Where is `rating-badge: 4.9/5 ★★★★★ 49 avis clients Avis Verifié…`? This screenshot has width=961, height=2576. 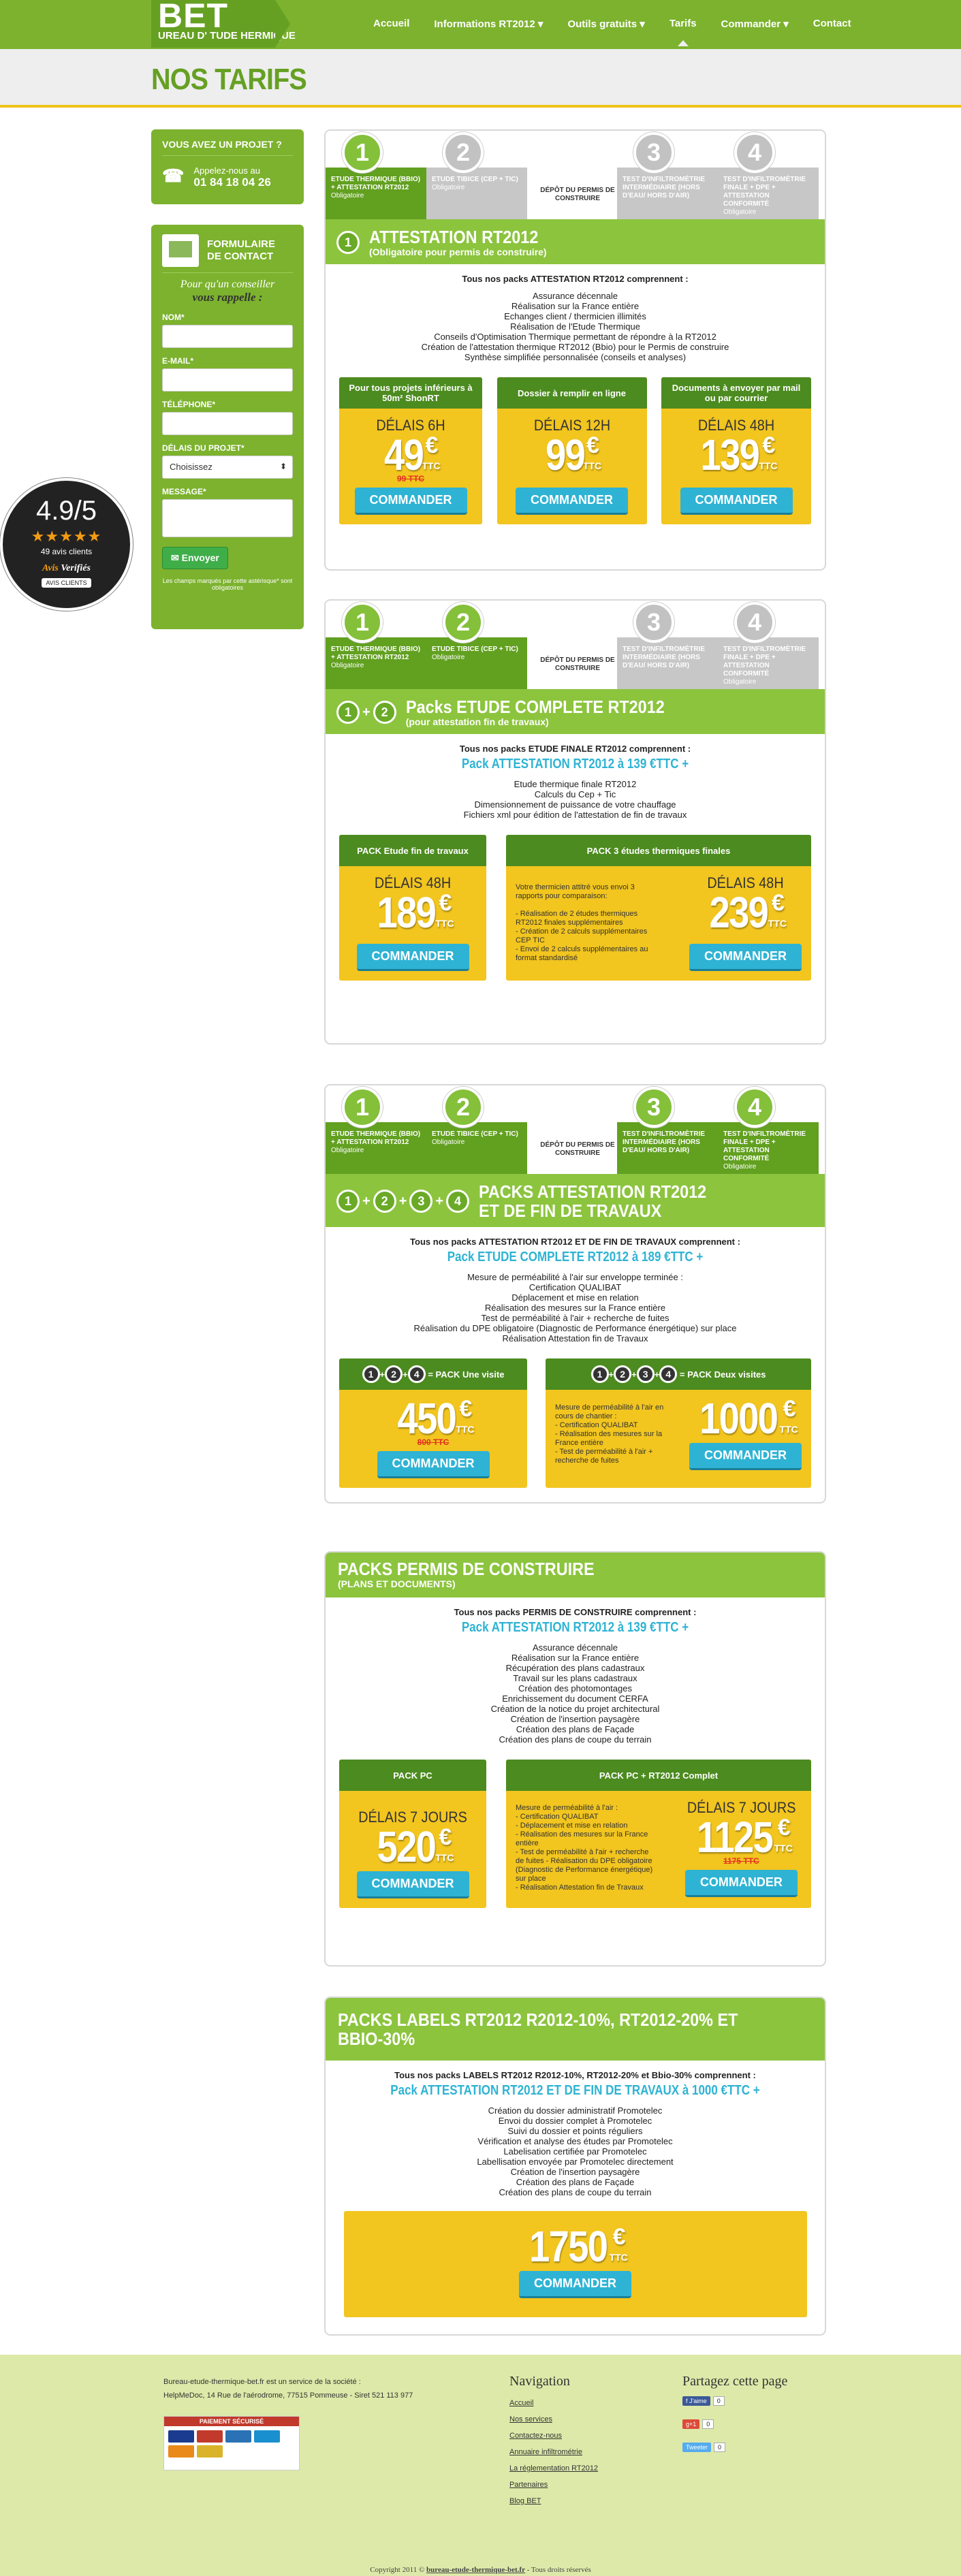 rating-badge: 4.9/5 ★★★★★ 49 avis clients Avis Verifié… is located at coordinates (67, 544).